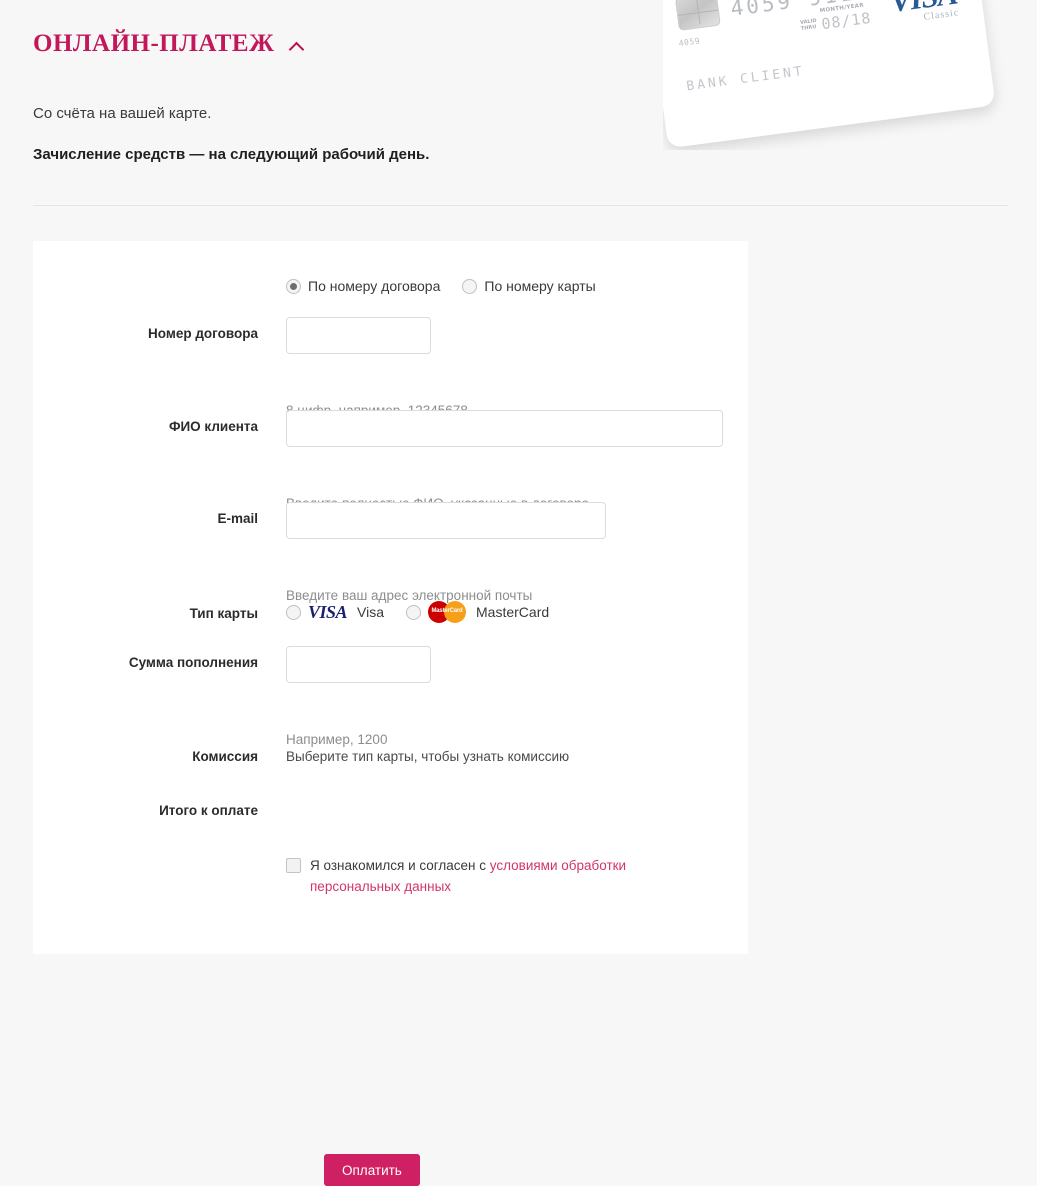 The height and width of the screenshot is (1186, 1037). Describe the element at coordinates (520, 205) in the screenshot. I see `header-divider` at that location.